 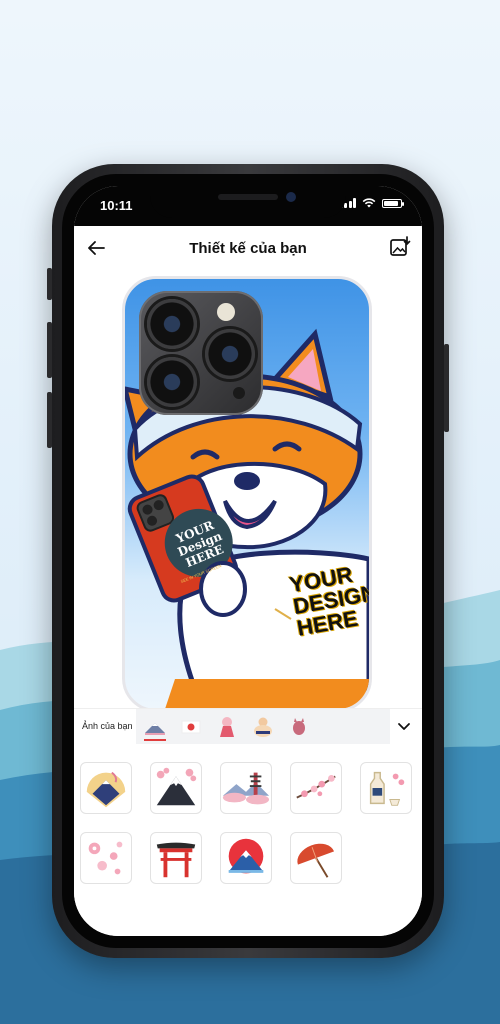 What do you see at coordinates (369, 203) in the screenshot?
I see `wifi-icon` at bounding box center [369, 203].